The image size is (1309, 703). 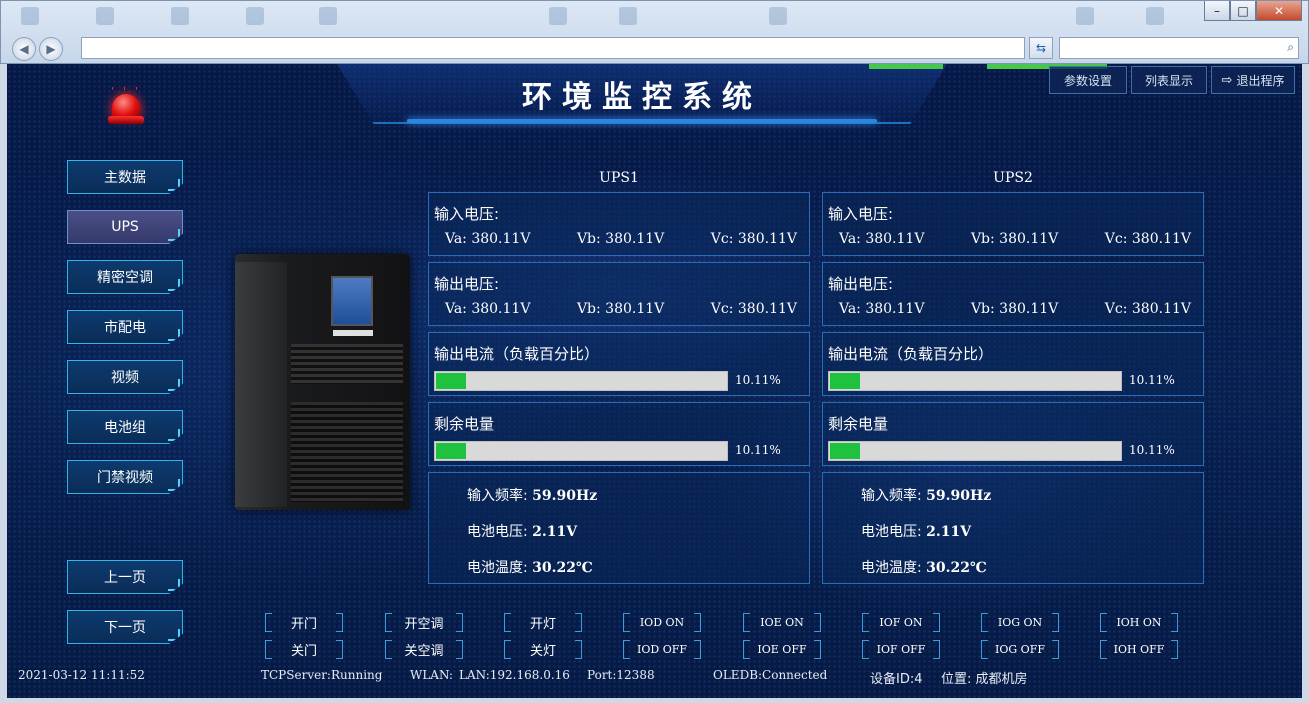 What do you see at coordinates (432, 675) in the screenshot?
I see `status-wlan: WLAN:` at bounding box center [432, 675].